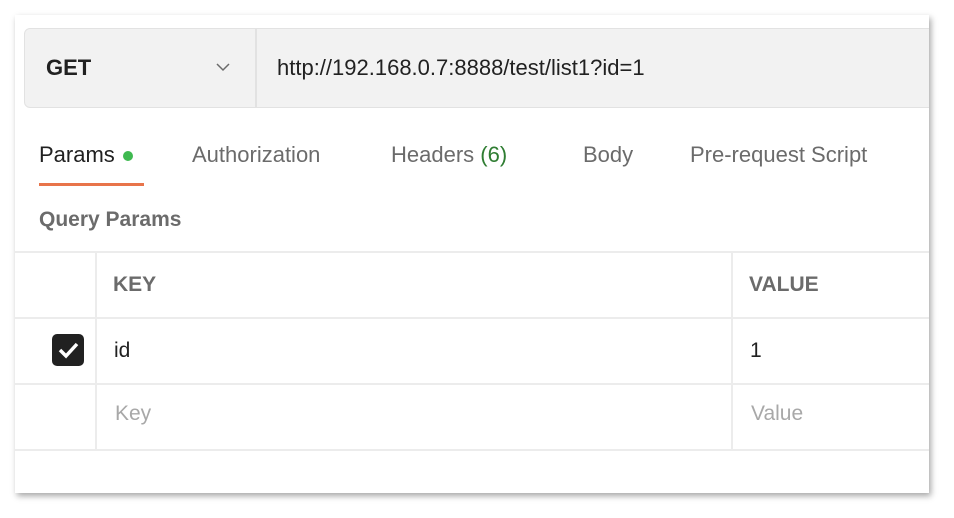 The width and height of the screenshot is (954, 518). I want to click on new-value-input: Value, so click(777, 414).